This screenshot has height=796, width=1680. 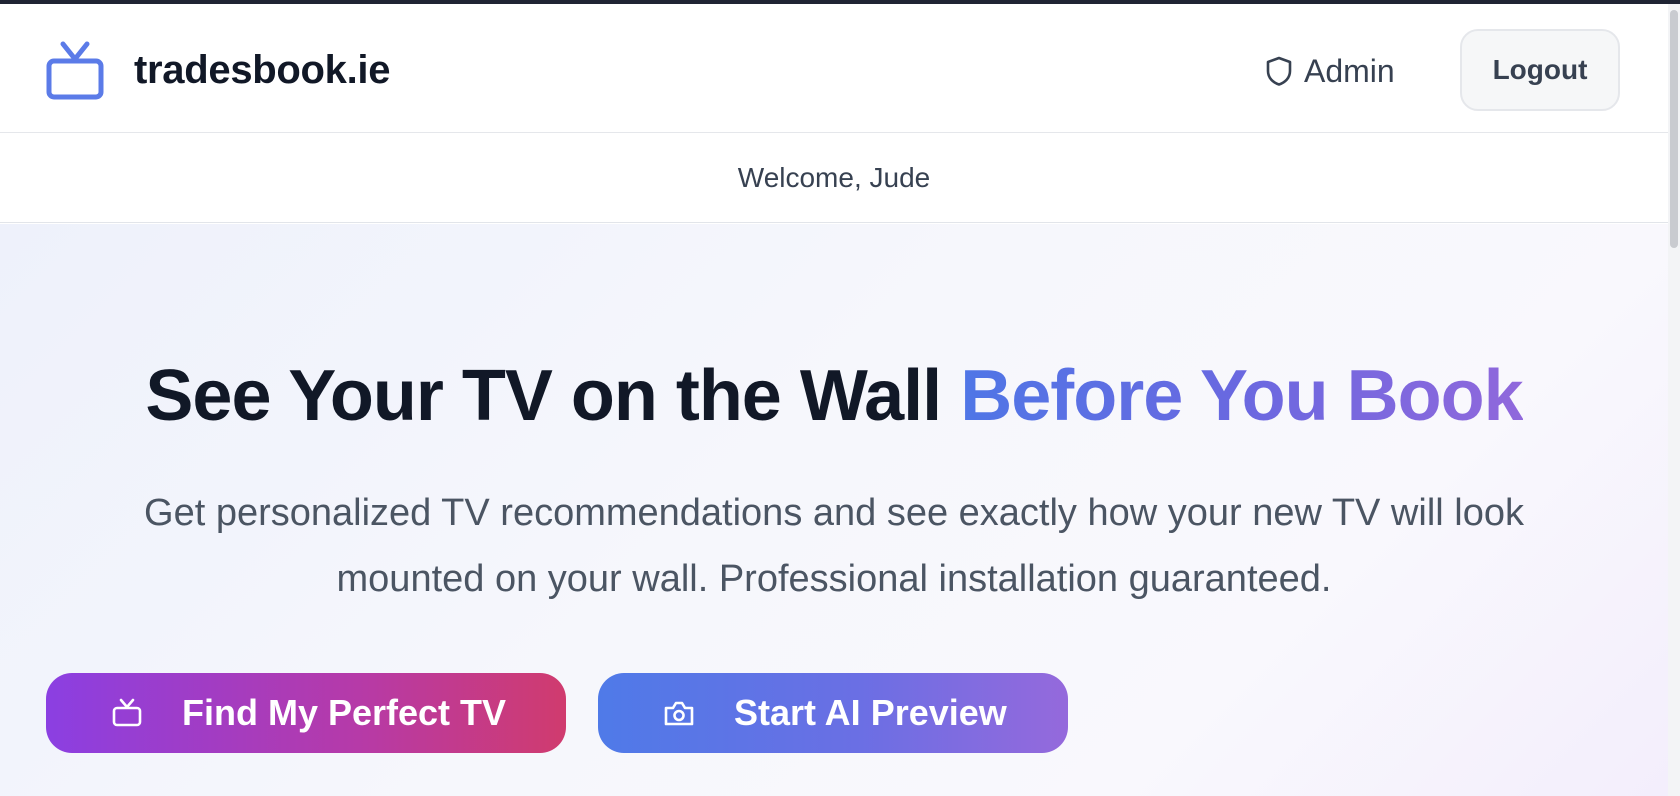 I want to click on start-ai-preview-button: Start AI Preview, so click(x=833, y=713).